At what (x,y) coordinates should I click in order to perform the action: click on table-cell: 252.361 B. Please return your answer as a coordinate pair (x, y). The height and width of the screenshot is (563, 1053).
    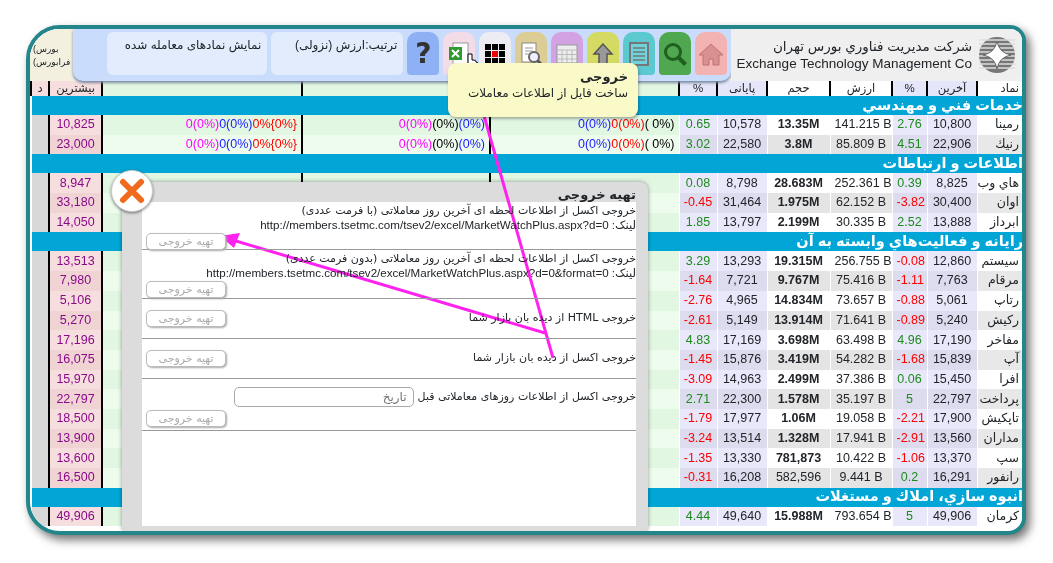
    Looking at the image, I should click on (861, 183).